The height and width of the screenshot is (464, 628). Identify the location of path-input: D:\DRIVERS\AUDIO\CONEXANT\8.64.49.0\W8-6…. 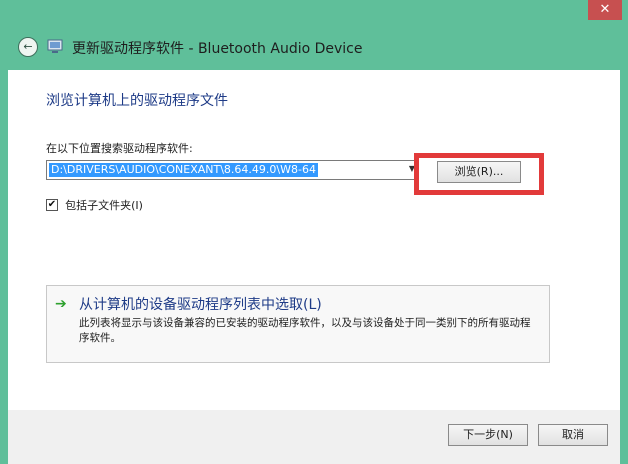
(183, 170).